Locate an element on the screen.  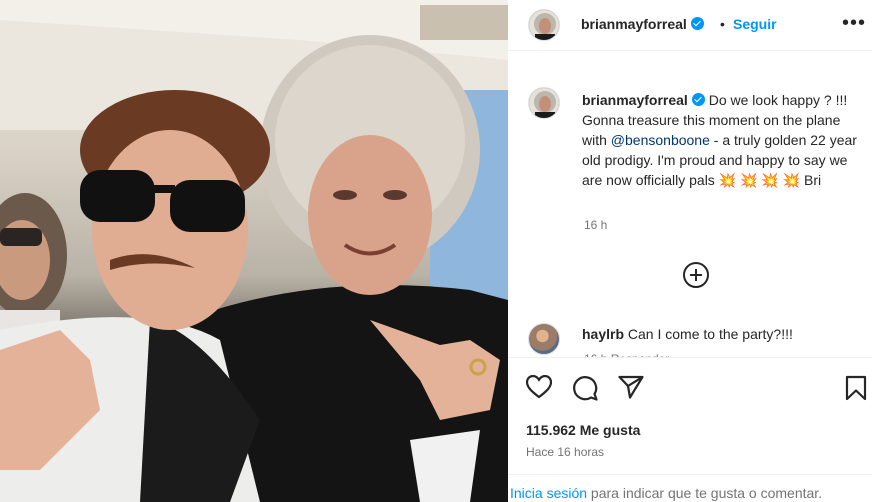
post-date: Hace 16 horas is located at coordinates (565, 452).